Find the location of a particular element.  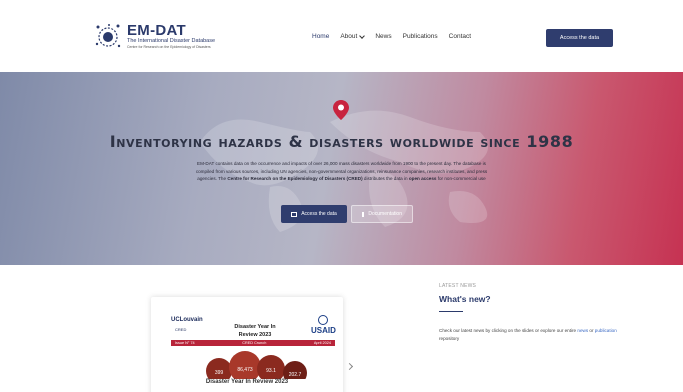

stats-bubbles: 399 86,473 93.1 202.7 is located at coordinates (256, 365).